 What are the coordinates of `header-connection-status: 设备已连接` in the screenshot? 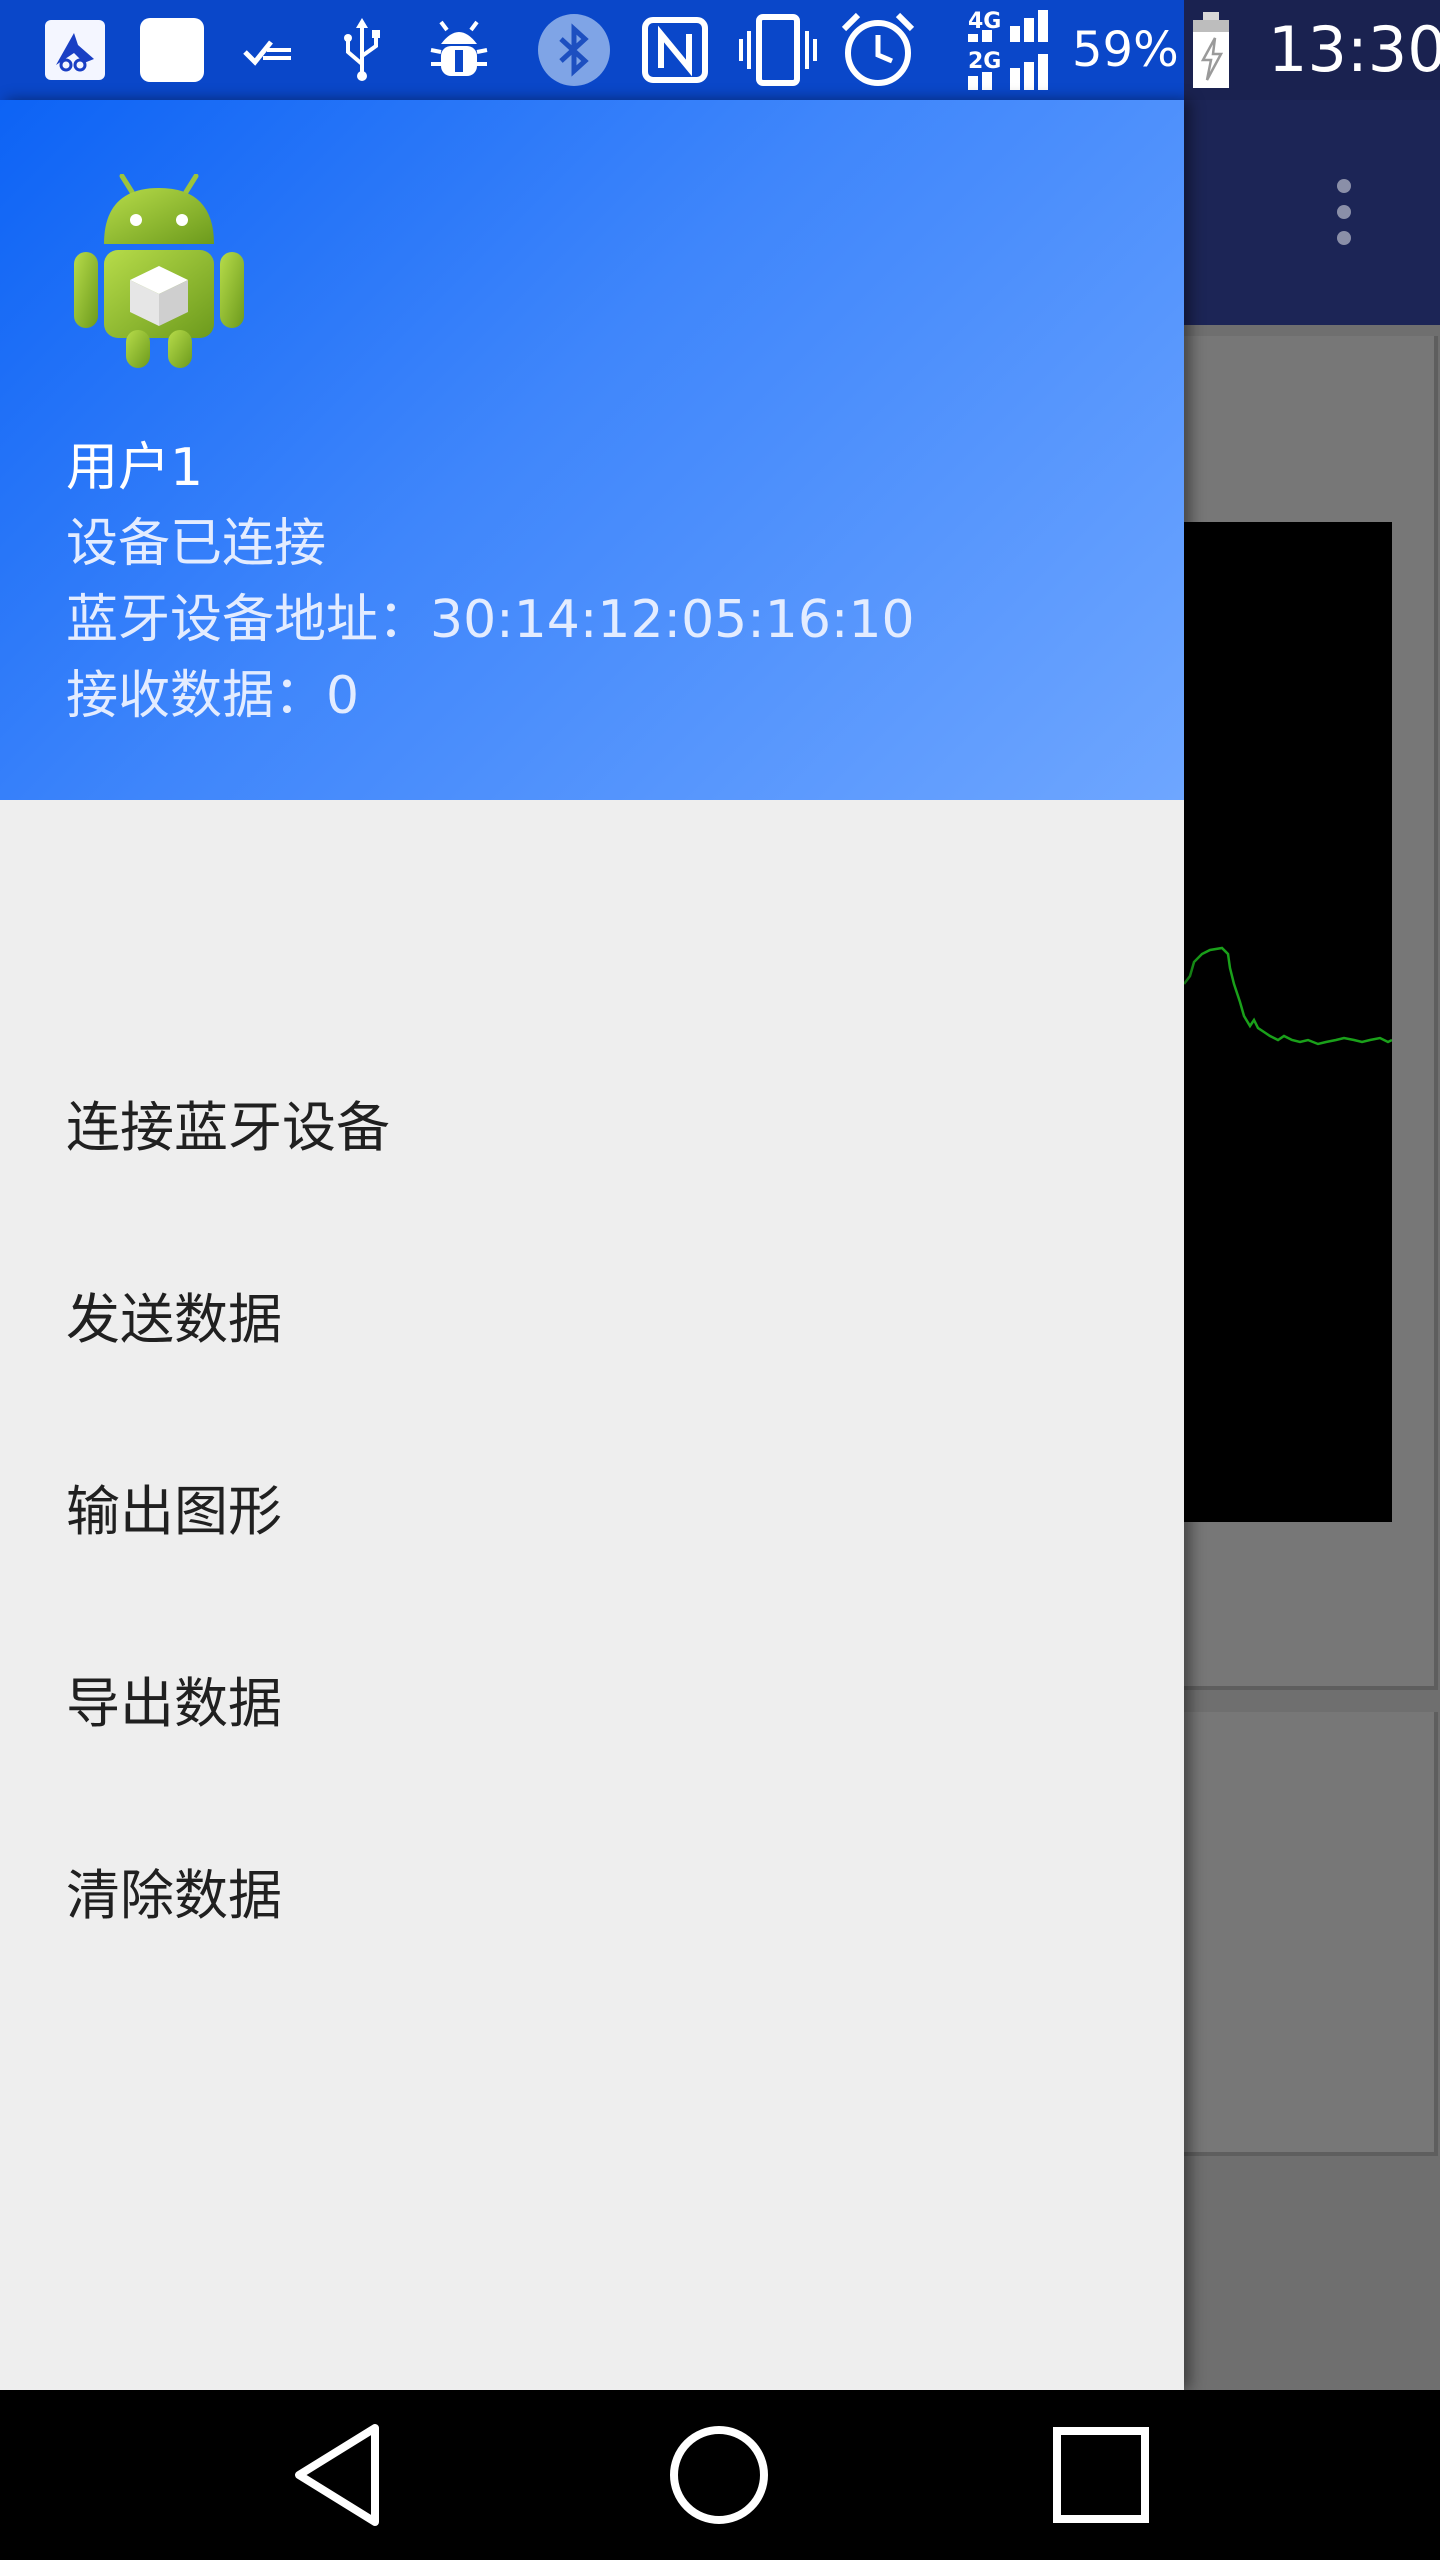 It's located at (196, 544).